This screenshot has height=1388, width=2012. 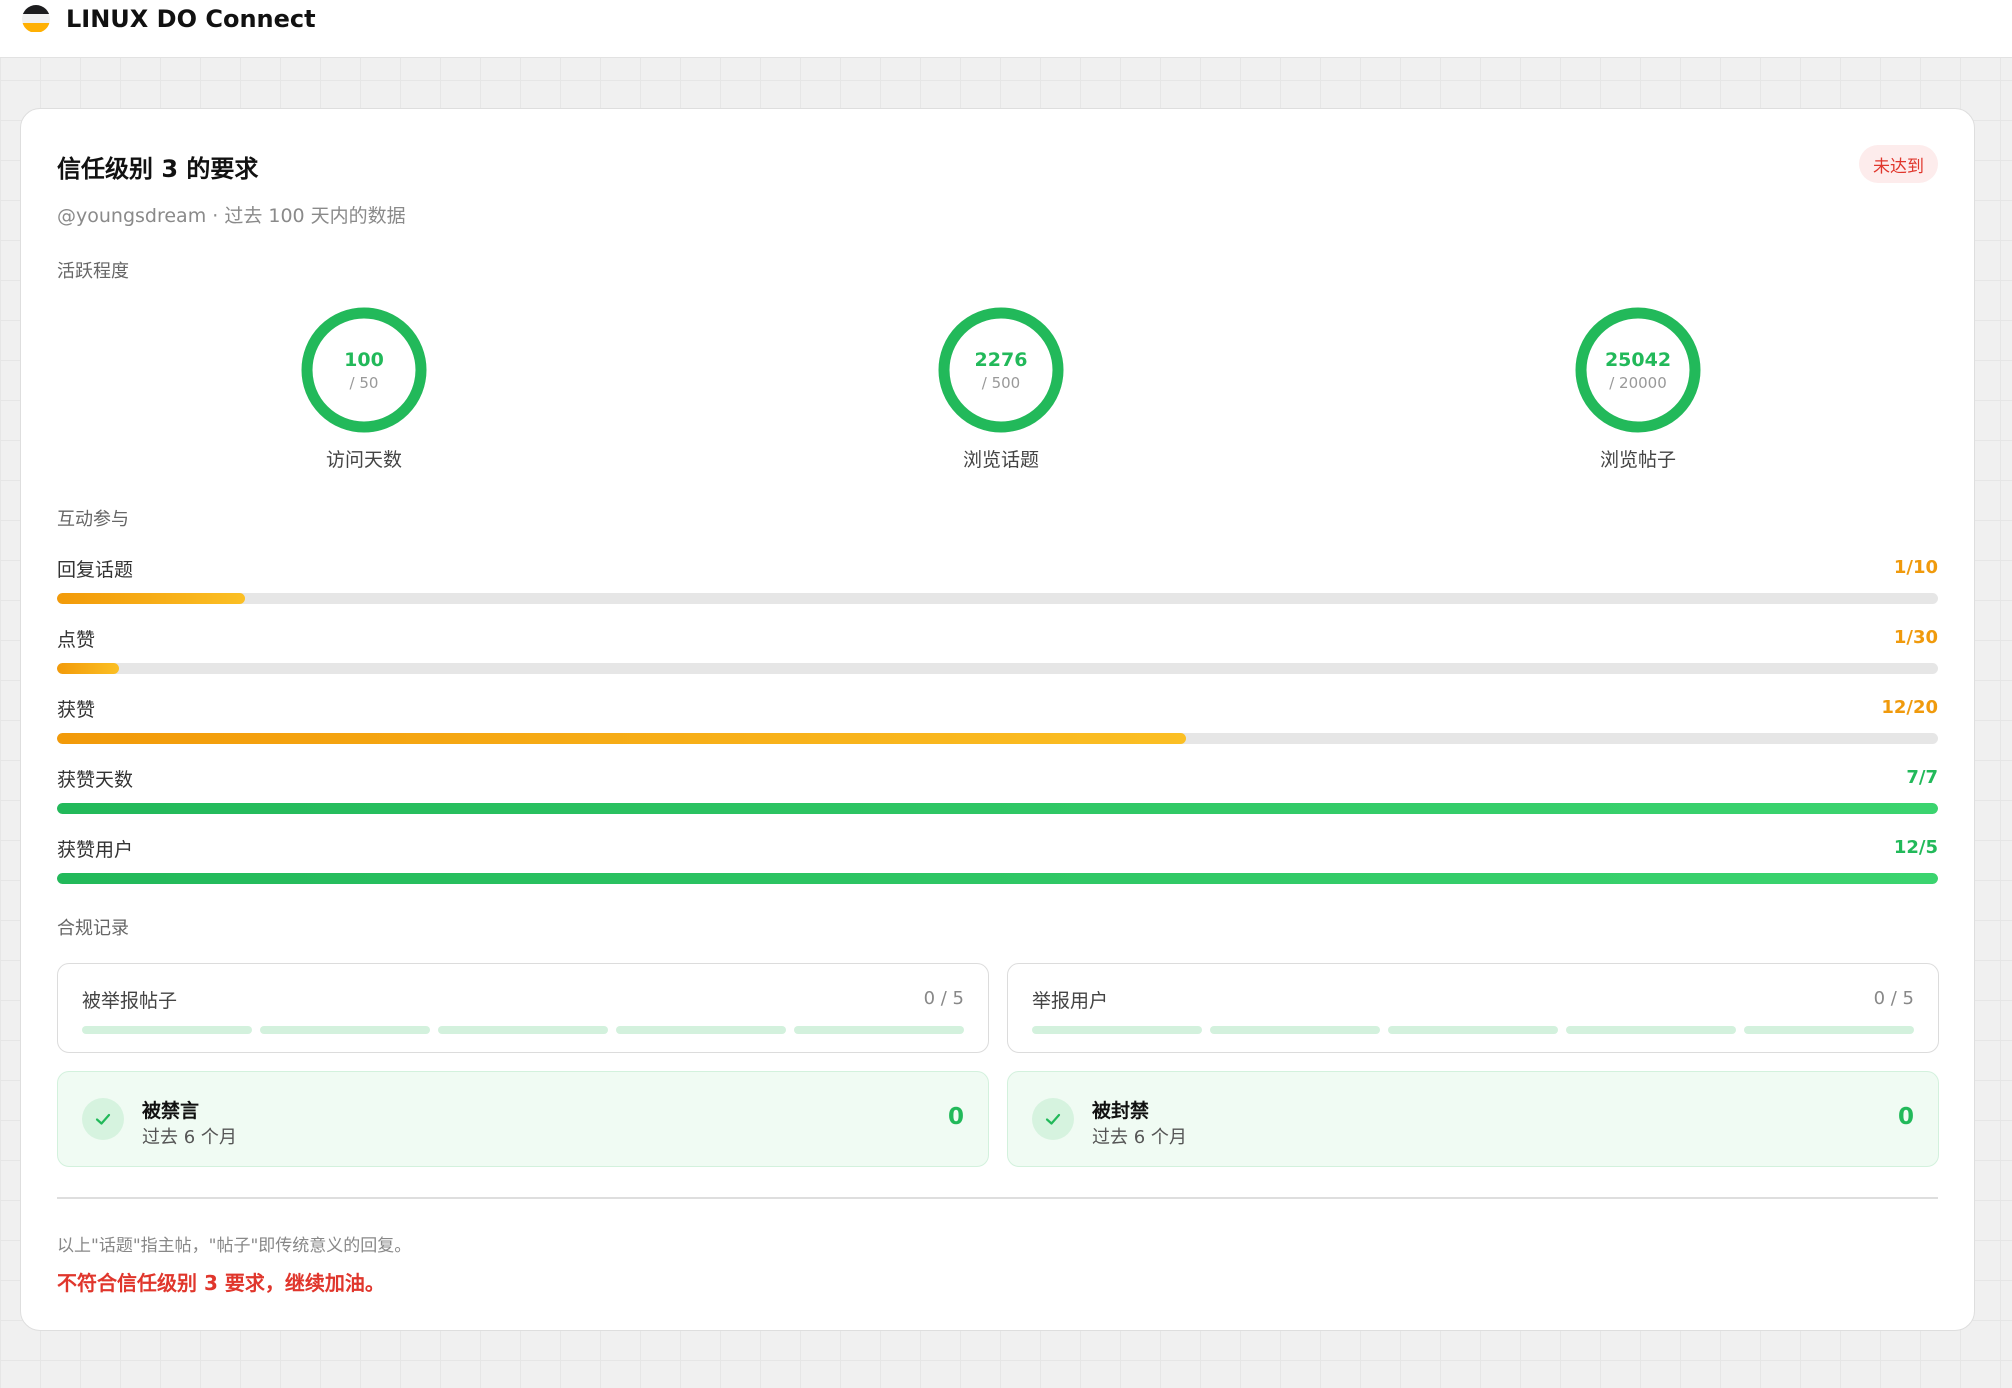 I want to click on bar-row-likes-given: 点赞 1/30, so click(x=997, y=651).